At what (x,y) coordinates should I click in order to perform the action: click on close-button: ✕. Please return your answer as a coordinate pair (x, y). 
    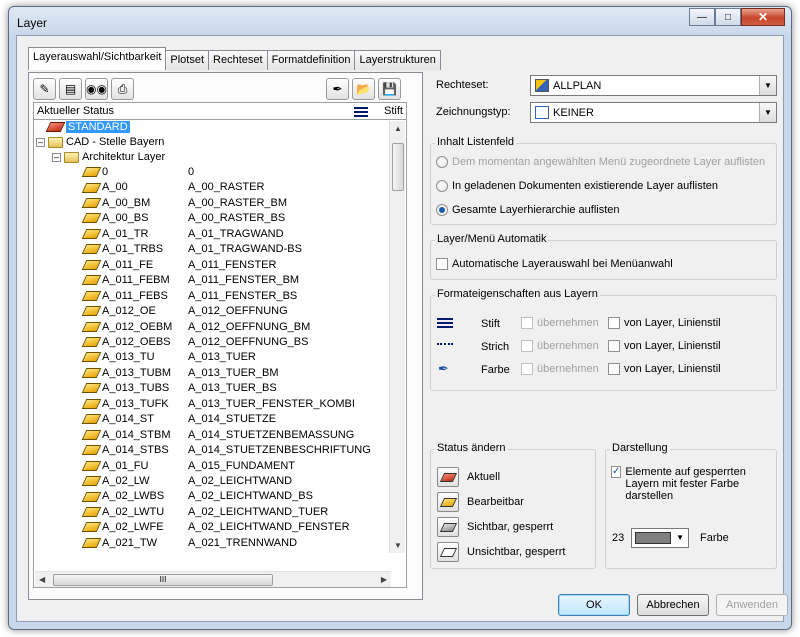
    Looking at the image, I should click on (763, 17).